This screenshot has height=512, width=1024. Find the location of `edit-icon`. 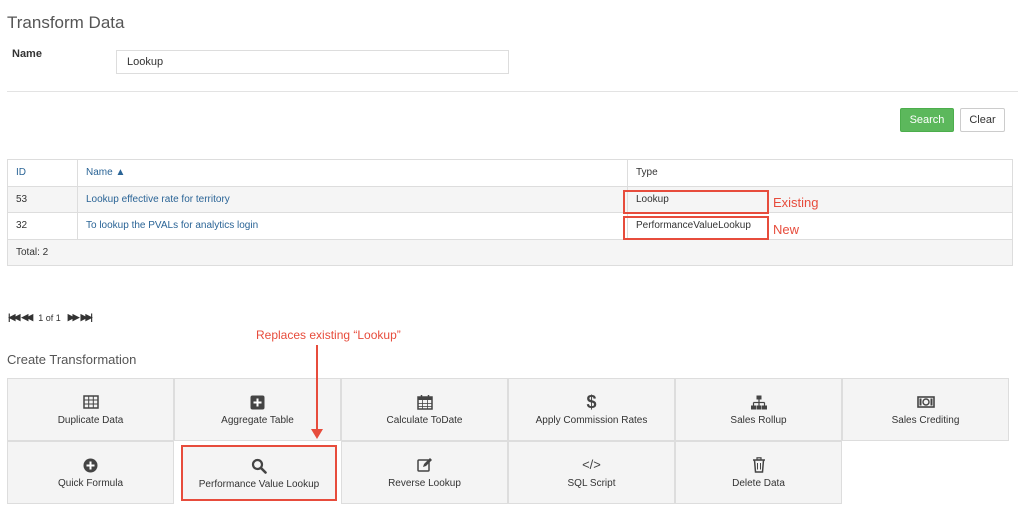

edit-icon is located at coordinates (424, 465).